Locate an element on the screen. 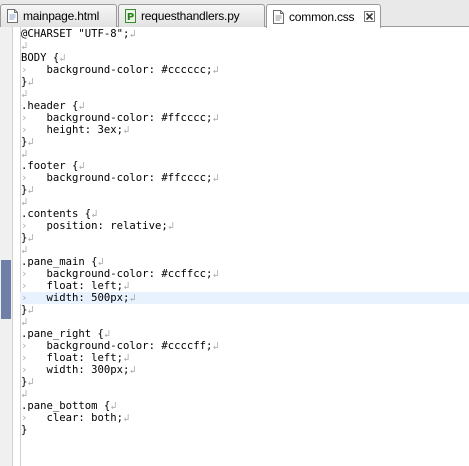 Image resolution: width=469 pixels, height=466 pixels. tab-label: requesthandlers.py is located at coordinates (190, 16).